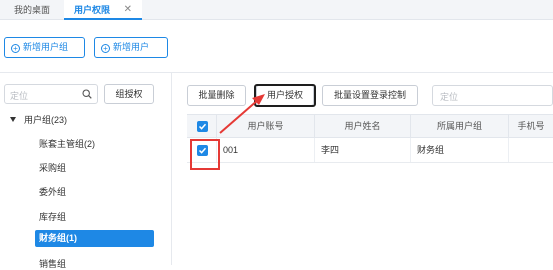 This screenshot has width=553, height=270. I want to click on tab-strip: 我的桌面 用户权限 ✕, so click(276, 10).